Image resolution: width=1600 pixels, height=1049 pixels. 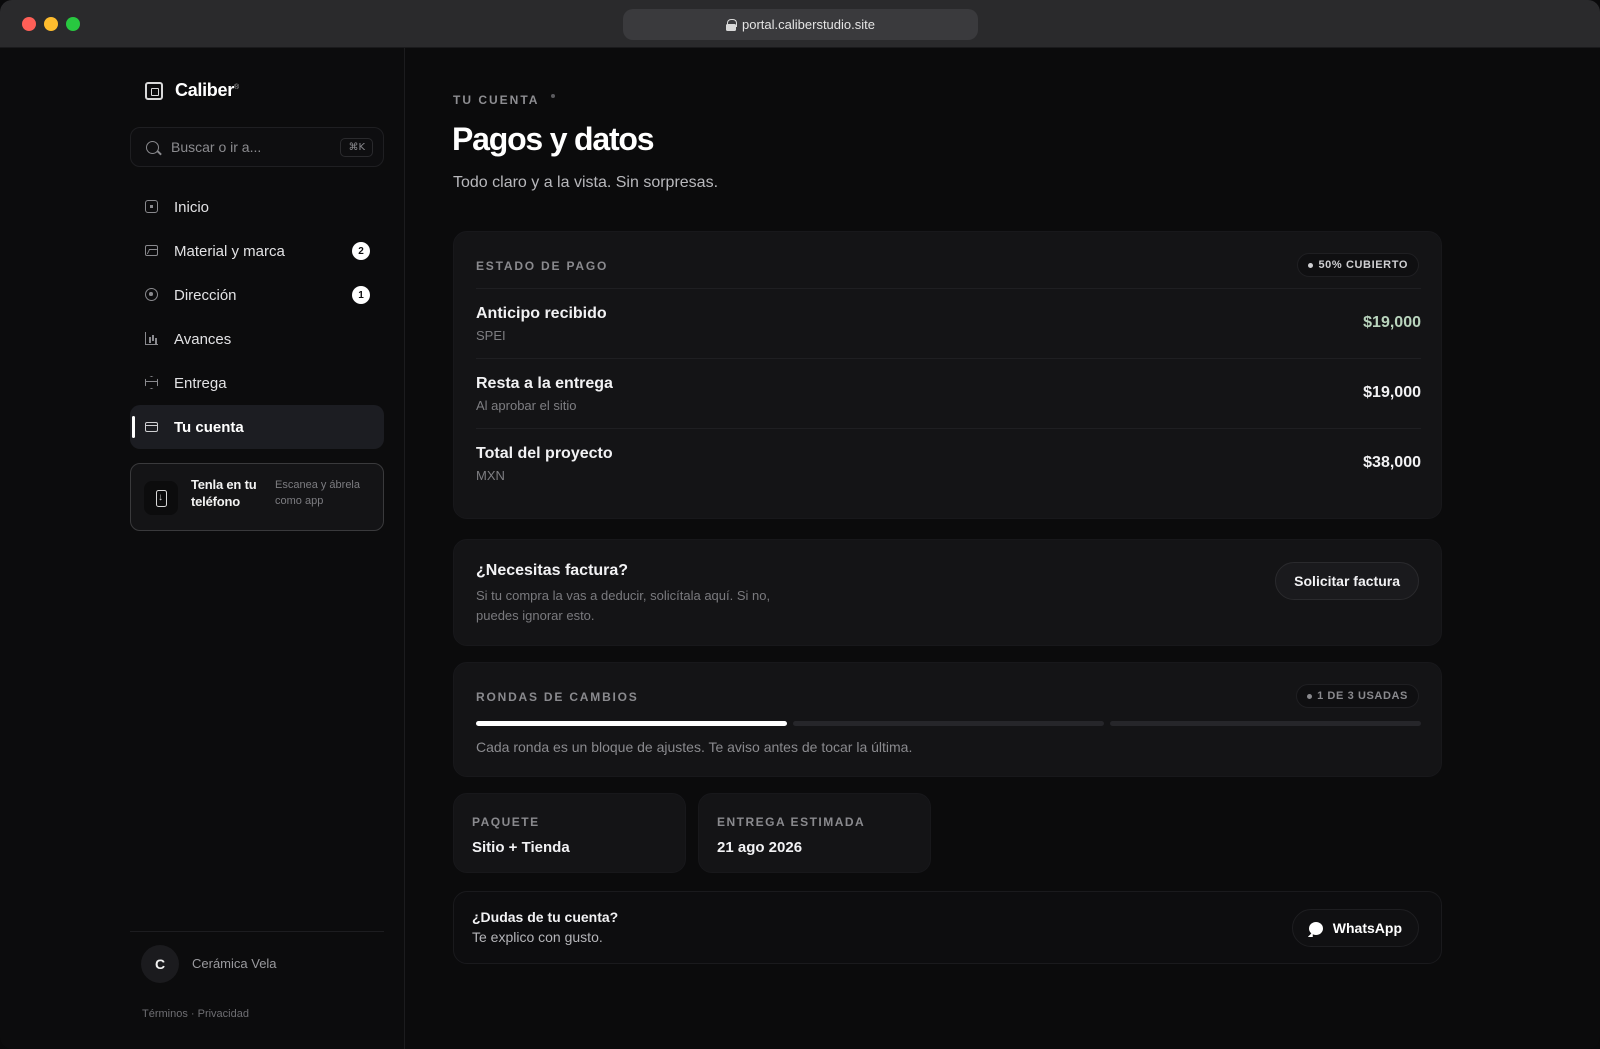 I want to click on payment-row-amount: $38,000, so click(x=1392, y=462).